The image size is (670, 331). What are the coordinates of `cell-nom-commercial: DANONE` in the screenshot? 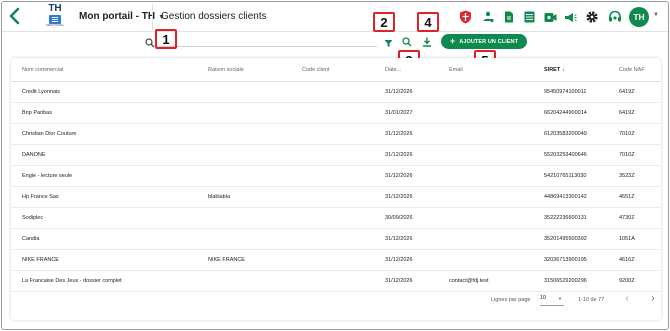 It's located at (34, 155).